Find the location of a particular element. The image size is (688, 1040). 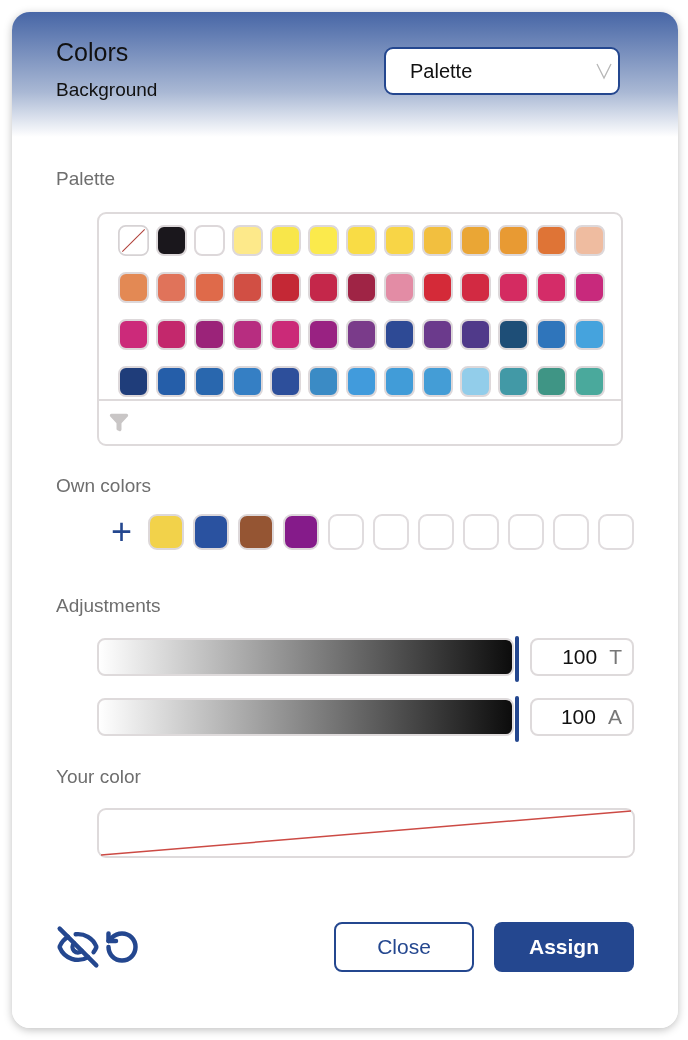

value-field: 100 A is located at coordinates (581, 716).